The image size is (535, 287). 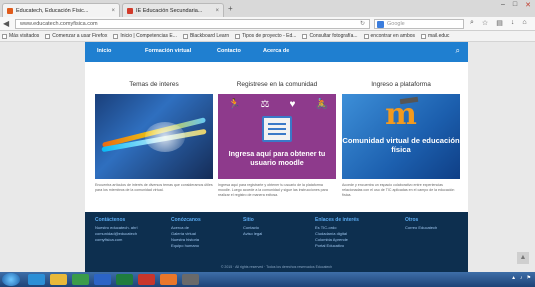 I want to click on footer-link: Aviso legal, so click(x=252, y=234).